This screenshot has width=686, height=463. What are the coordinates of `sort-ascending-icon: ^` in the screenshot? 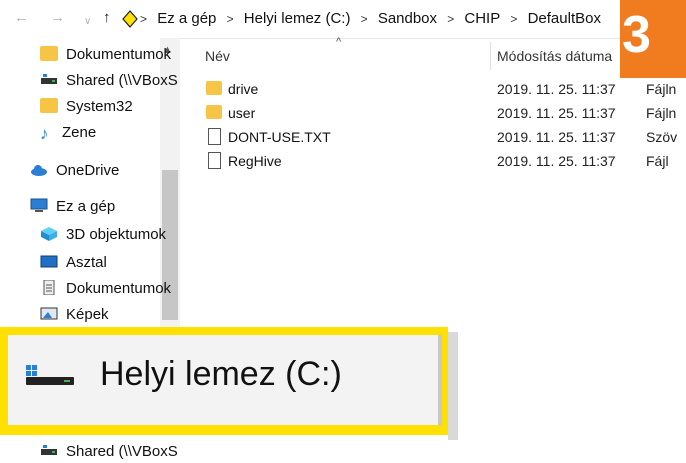 It's located at (339, 42).